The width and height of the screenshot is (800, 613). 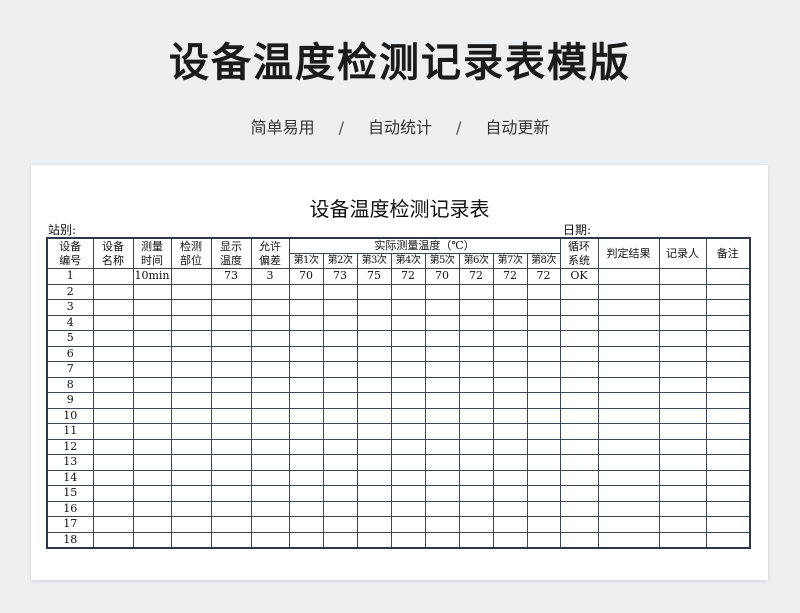 I want to click on cell-no: 16, so click(x=70, y=508).